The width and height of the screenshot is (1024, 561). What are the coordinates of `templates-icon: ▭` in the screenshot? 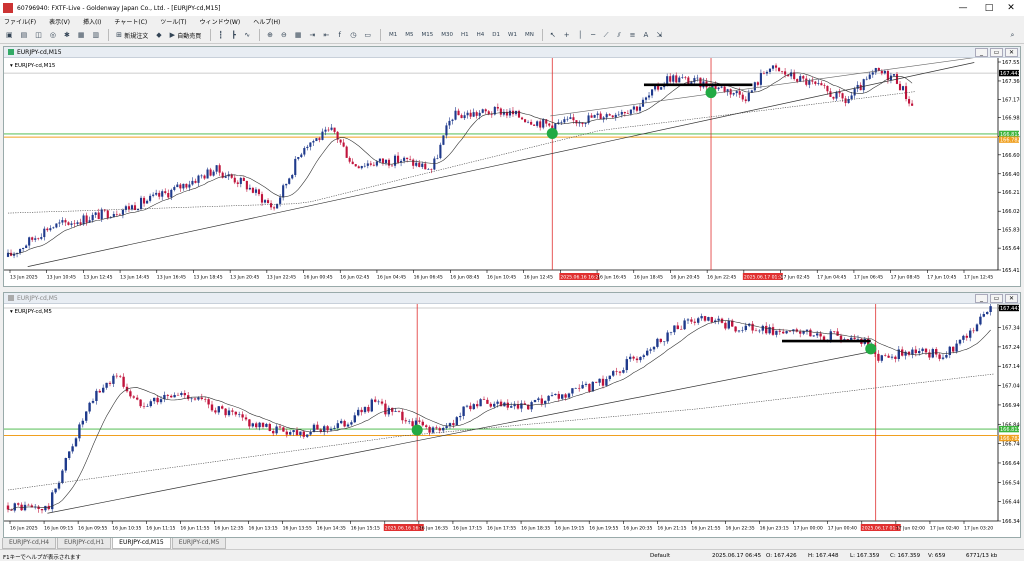 It's located at (367, 35).